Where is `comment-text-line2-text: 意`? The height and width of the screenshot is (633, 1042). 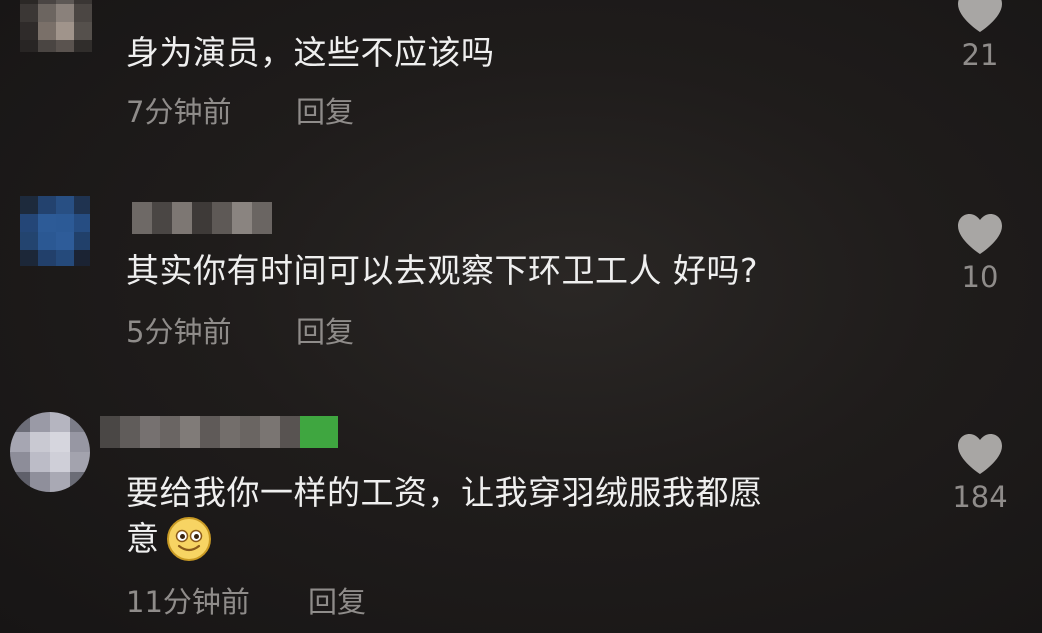
comment-text-line2-text: 意 is located at coordinates (143, 538).